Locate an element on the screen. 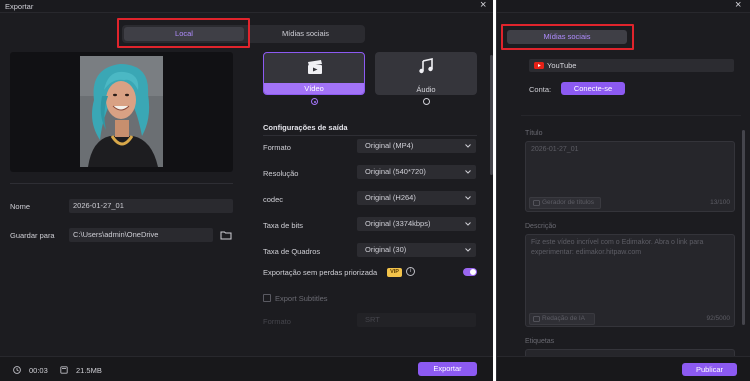  framerate-label: Taxa de Quadros is located at coordinates (292, 251).